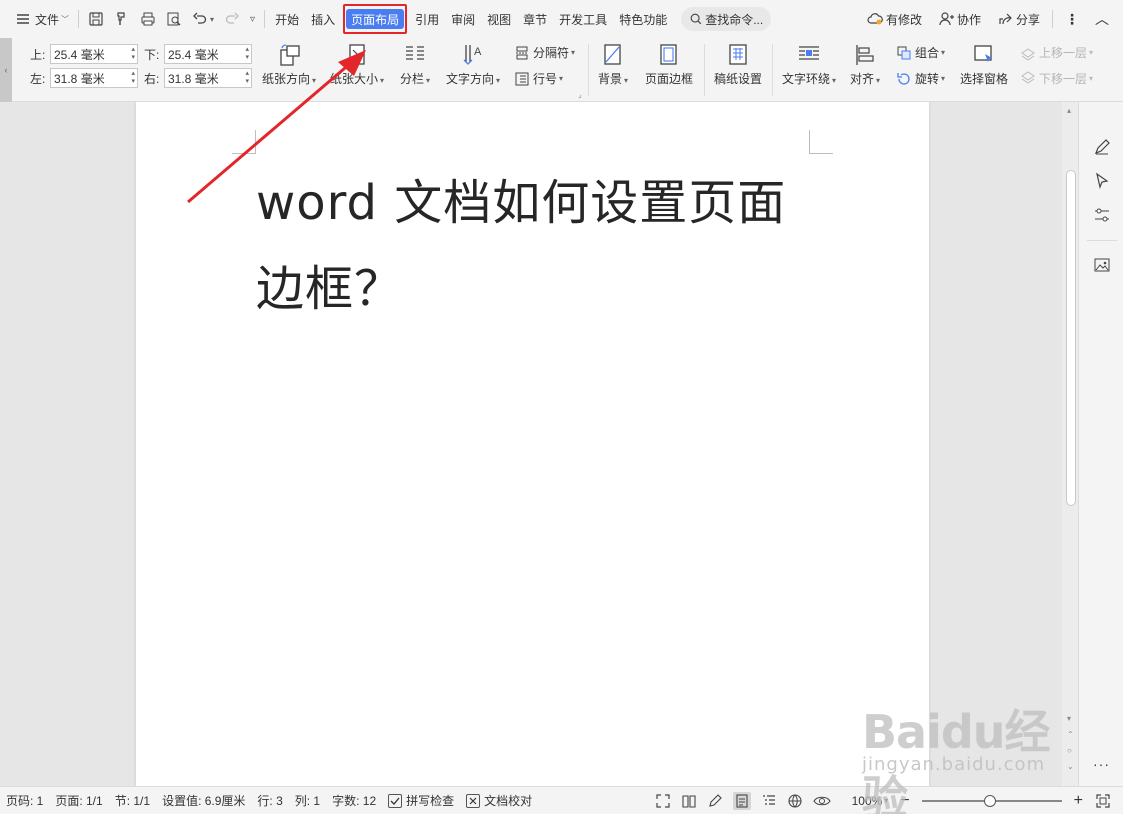 The width and height of the screenshot is (1123, 814). What do you see at coordinates (1018, 19) in the screenshot?
I see `share-button: 分享` at bounding box center [1018, 19].